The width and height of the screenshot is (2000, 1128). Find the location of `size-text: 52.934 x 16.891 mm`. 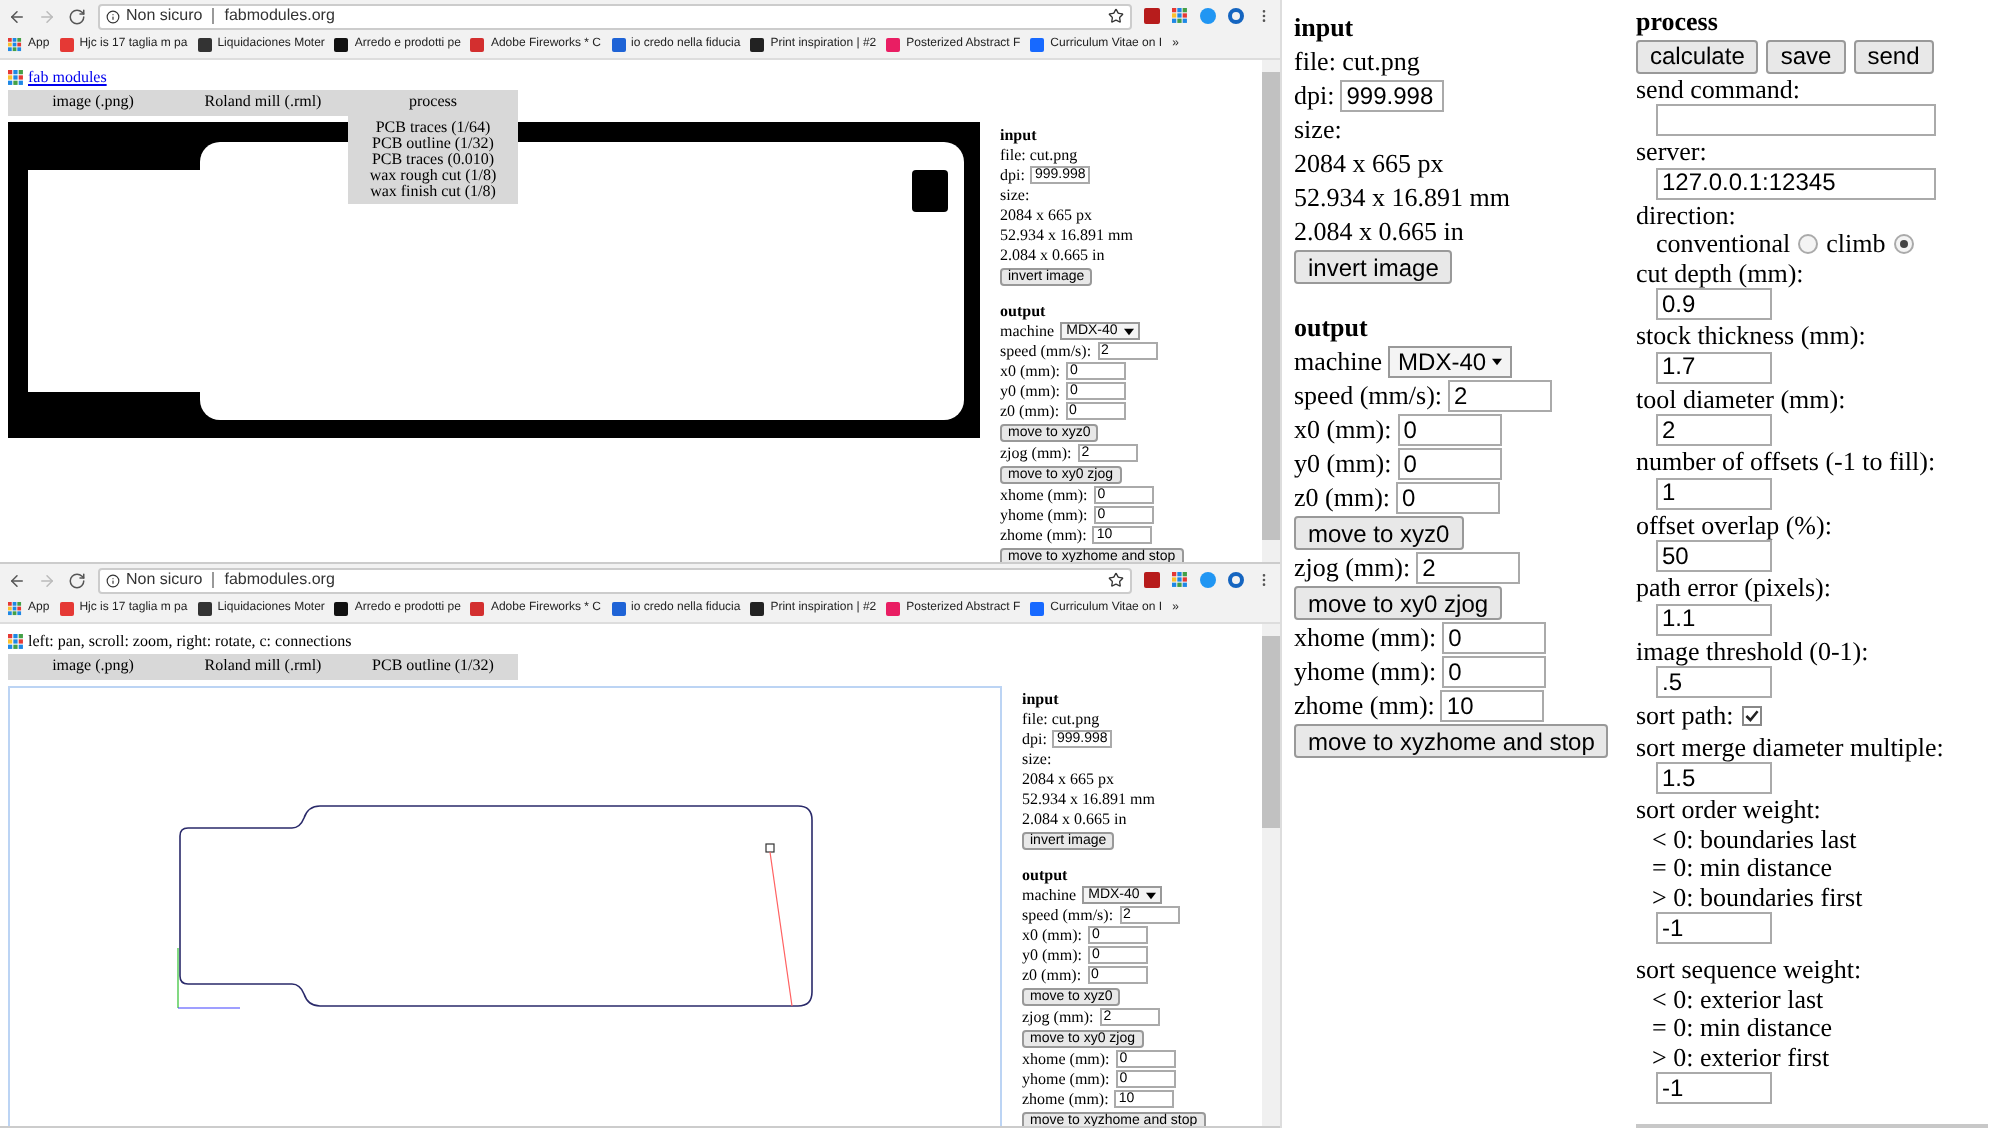

size-text: 52.934 x 16.891 mm is located at coordinates (1403, 198).